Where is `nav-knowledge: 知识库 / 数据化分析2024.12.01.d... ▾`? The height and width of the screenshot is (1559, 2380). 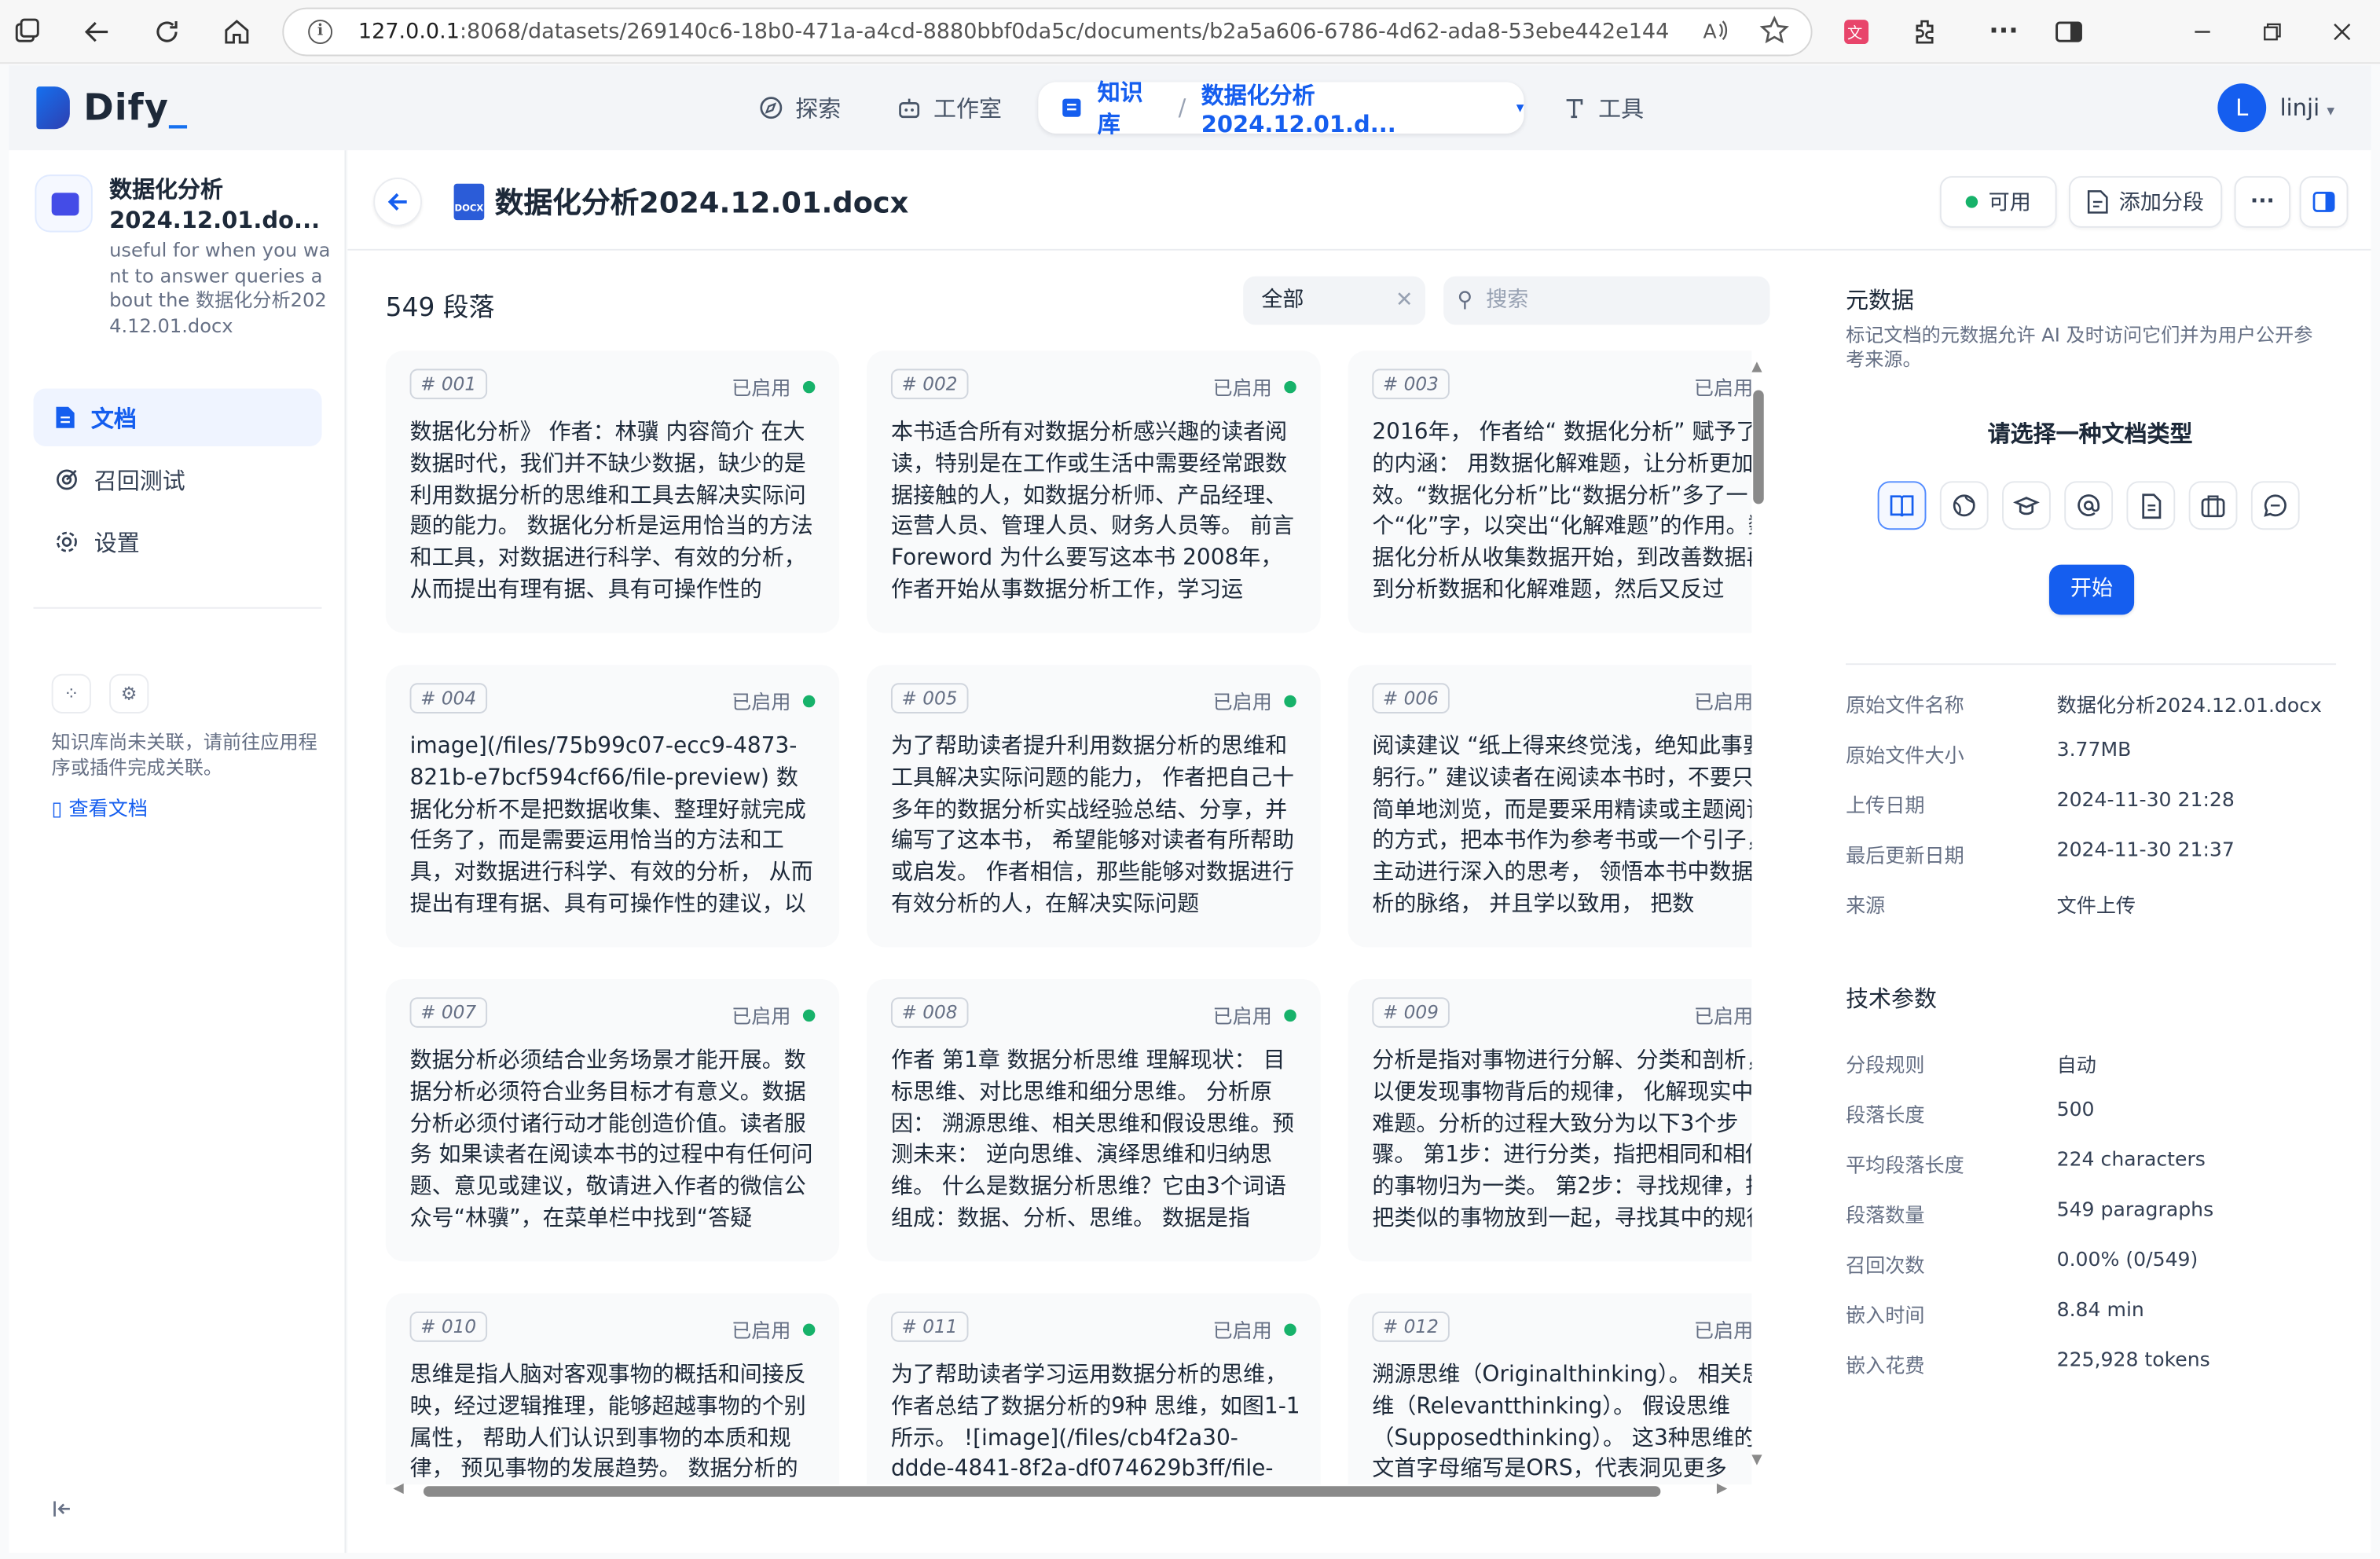
nav-knowledge: 知识库 / 数据化分析2024.12.01.d... ▾ is located at coordinates (1281, 109).